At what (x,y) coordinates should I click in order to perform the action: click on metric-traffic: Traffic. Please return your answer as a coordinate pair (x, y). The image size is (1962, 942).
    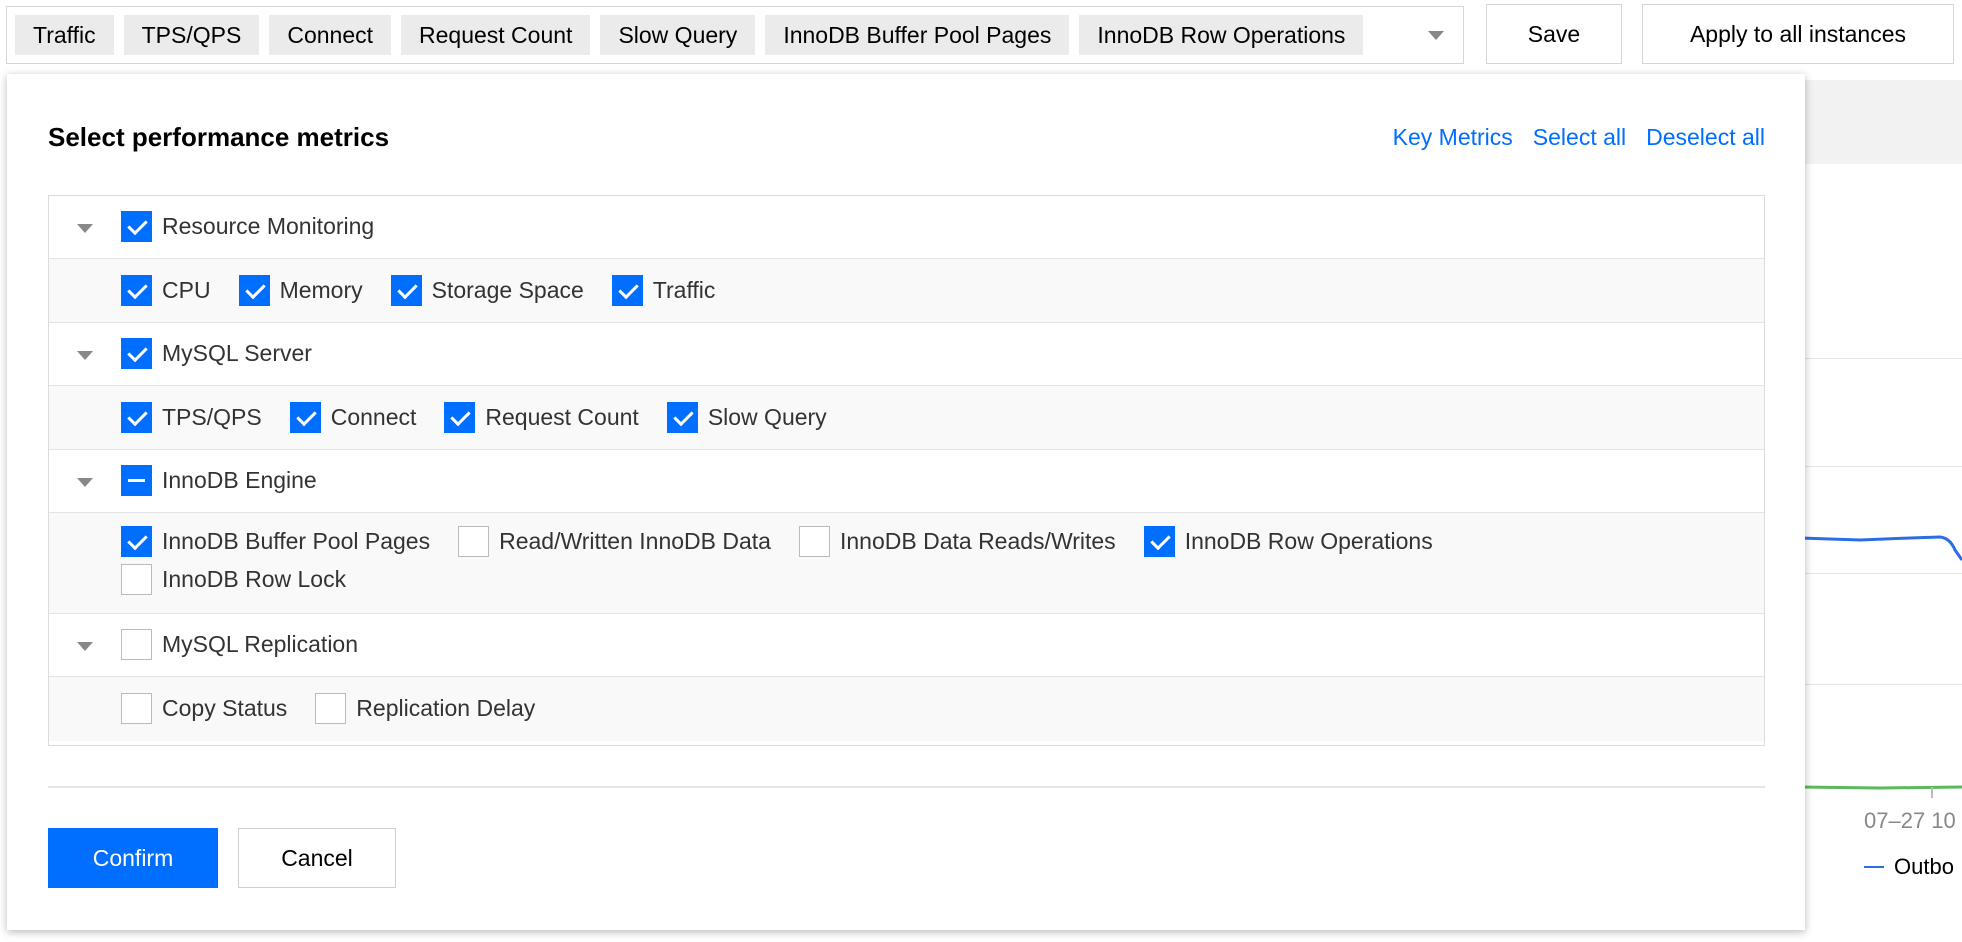
    Looking at the image, I should click on (663, 290).